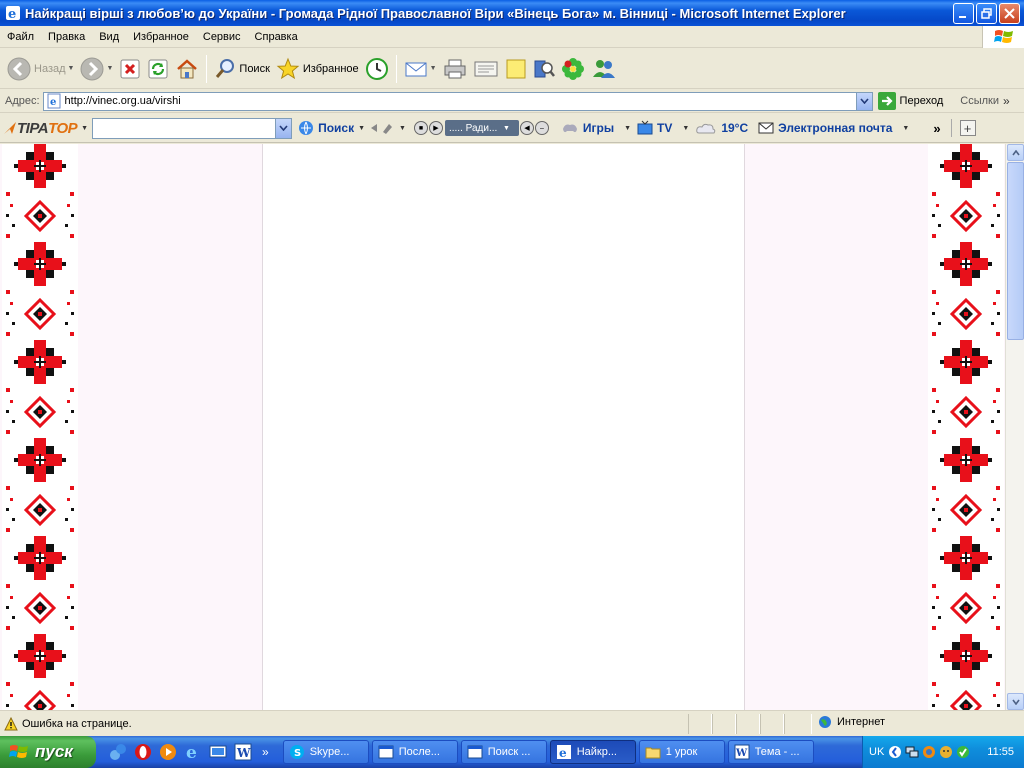 This screenshot has width=1024, height=768. I want to click on menu-edit: Правка, so click(66, 37).